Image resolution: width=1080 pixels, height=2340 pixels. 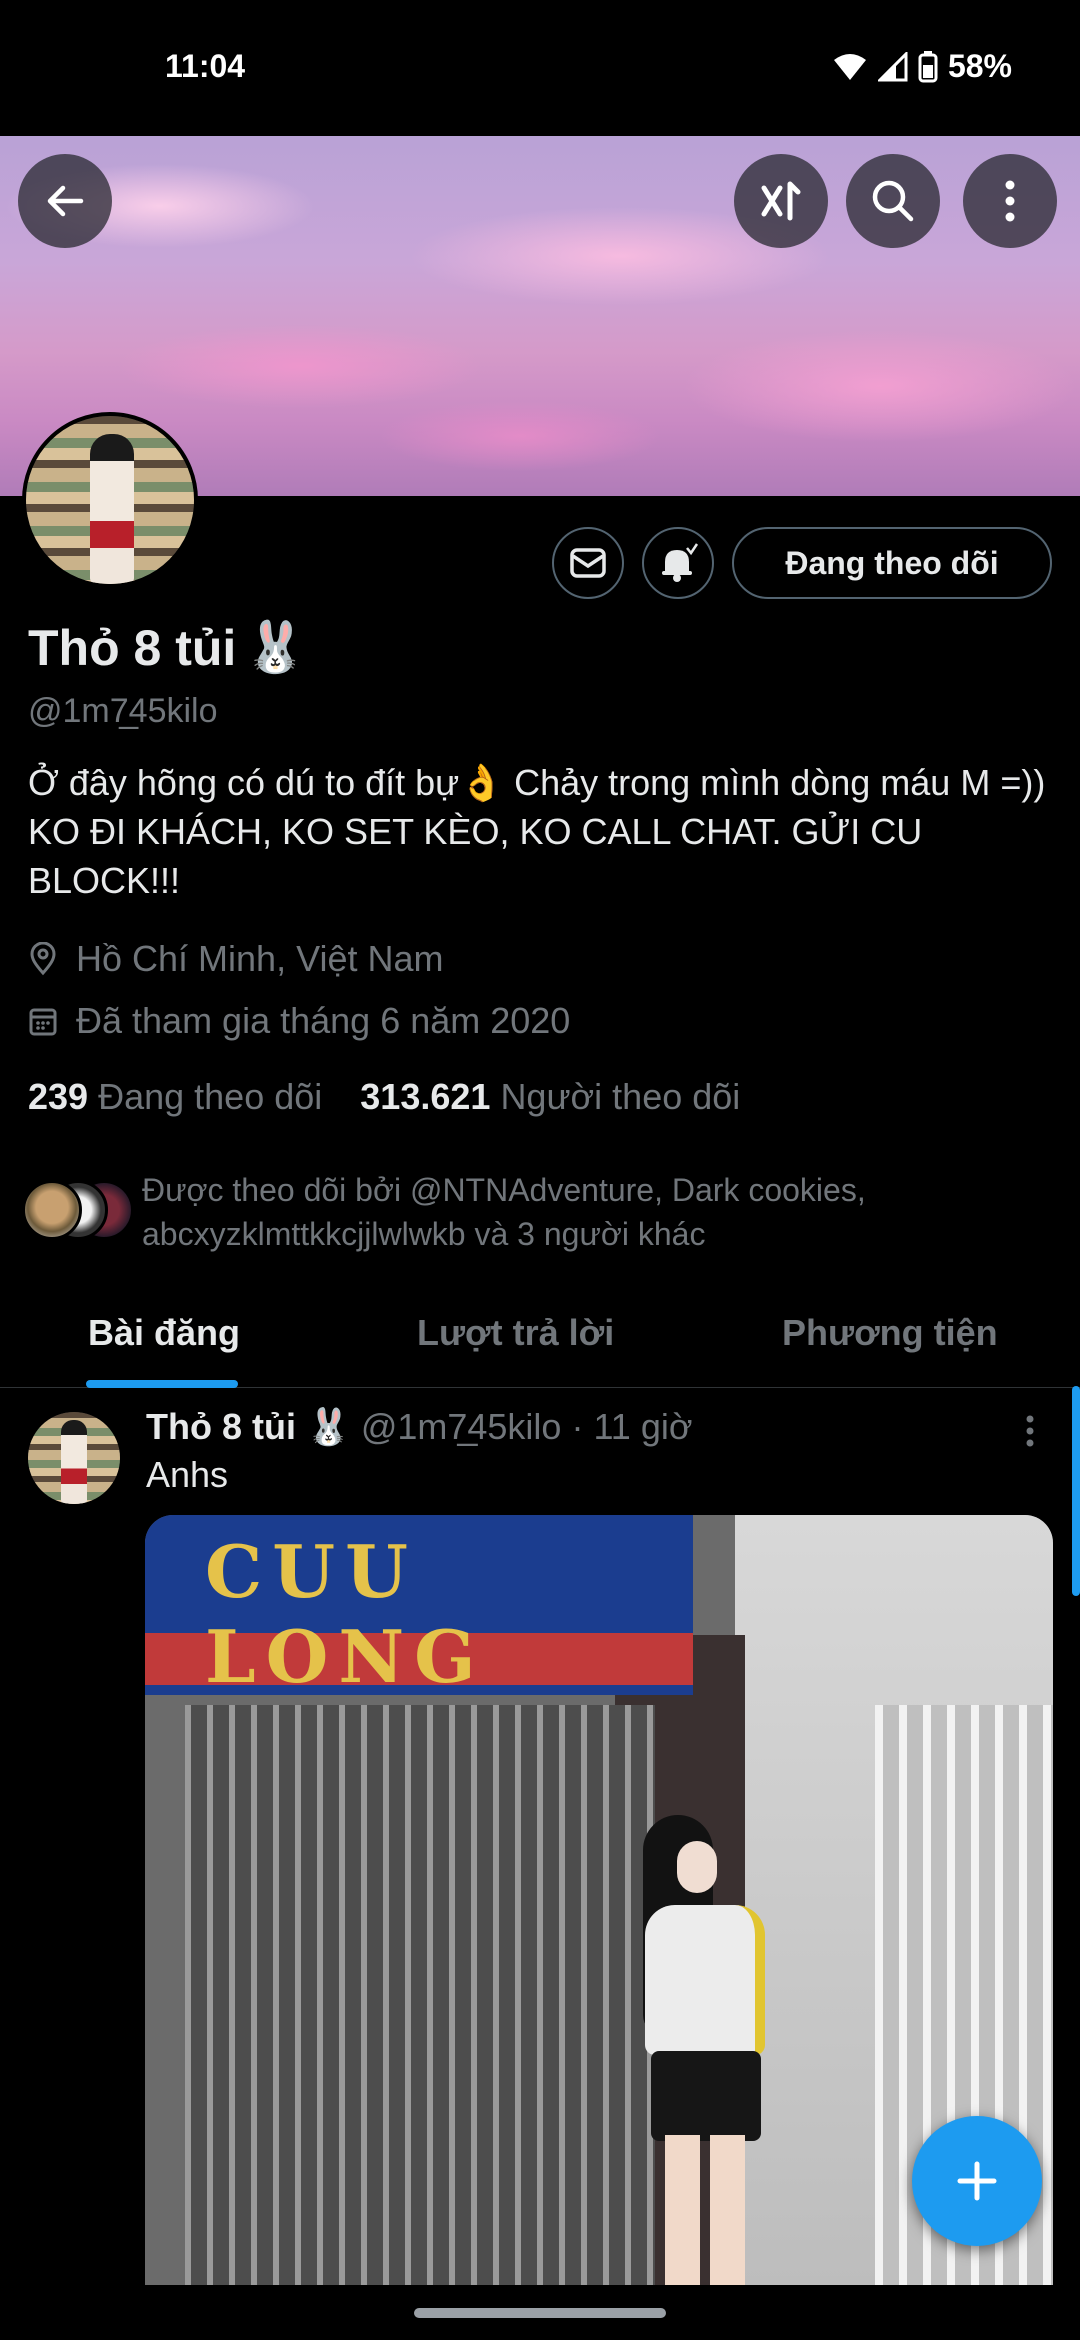 I want to click on followers-label: Người theo dõi, so click(x=620, y=1096).